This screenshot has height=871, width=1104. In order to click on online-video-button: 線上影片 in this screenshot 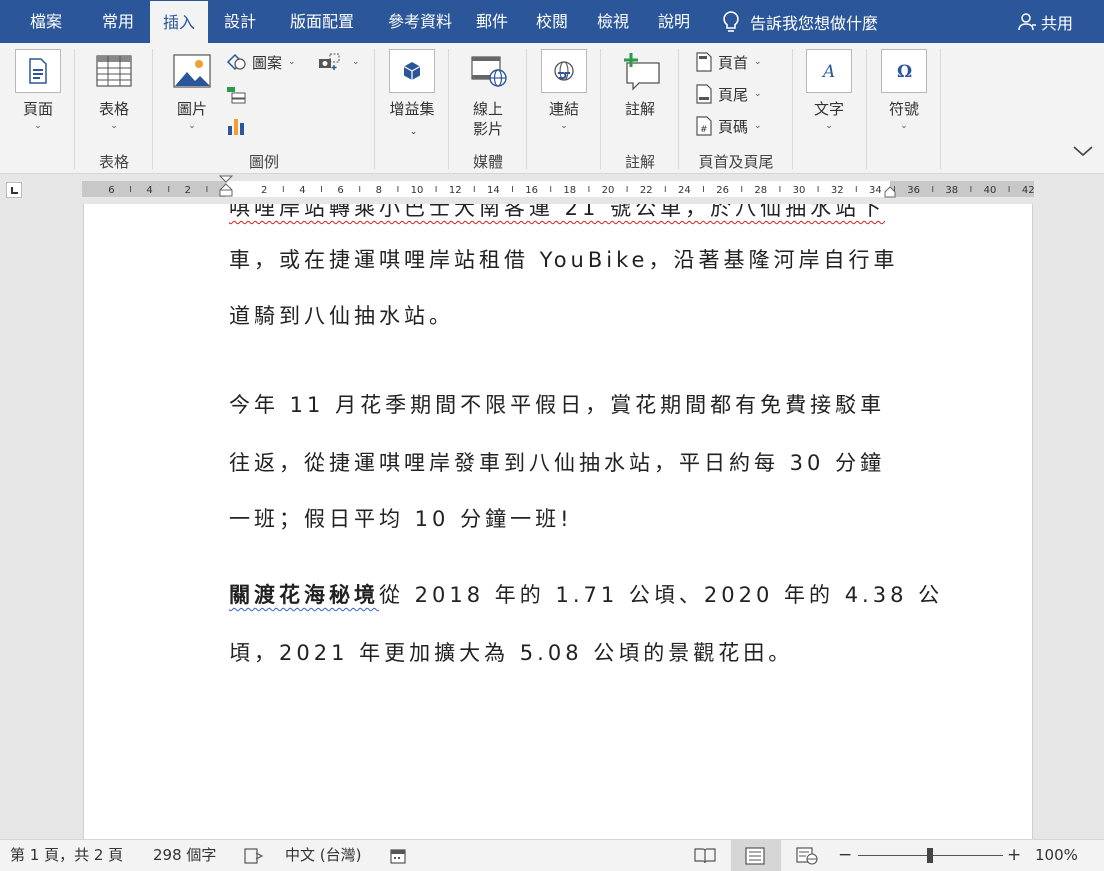, I will do `click(488, 94)`.